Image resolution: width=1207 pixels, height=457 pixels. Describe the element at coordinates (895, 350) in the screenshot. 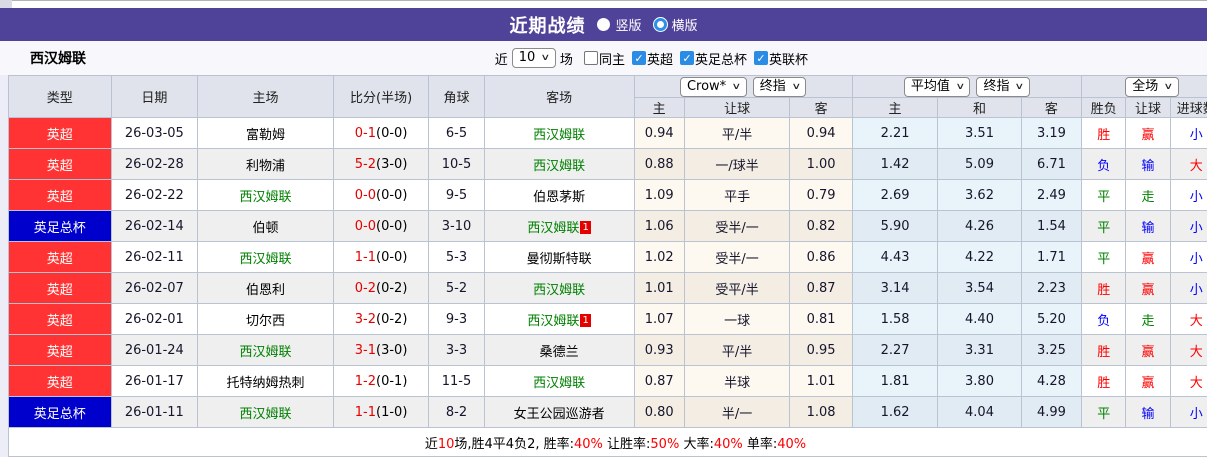

I see `euro-home-odds: 2.27` at that location.